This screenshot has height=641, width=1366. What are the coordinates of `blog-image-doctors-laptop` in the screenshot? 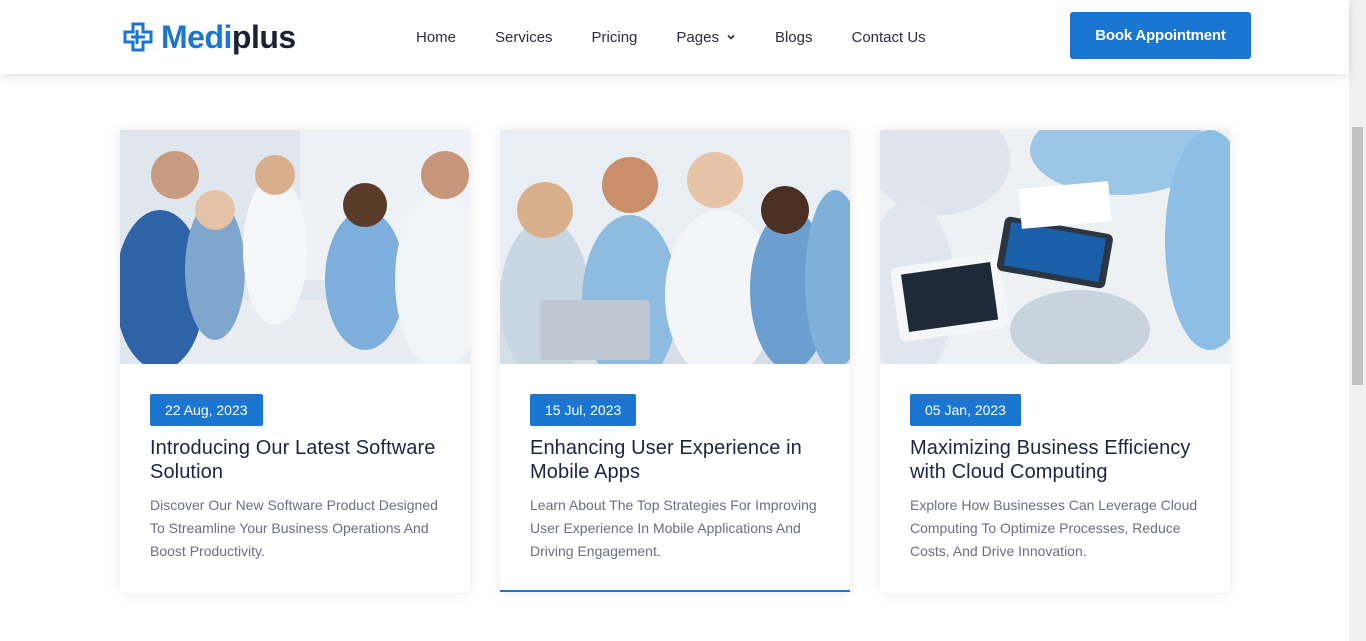 It's located at (675, 247).